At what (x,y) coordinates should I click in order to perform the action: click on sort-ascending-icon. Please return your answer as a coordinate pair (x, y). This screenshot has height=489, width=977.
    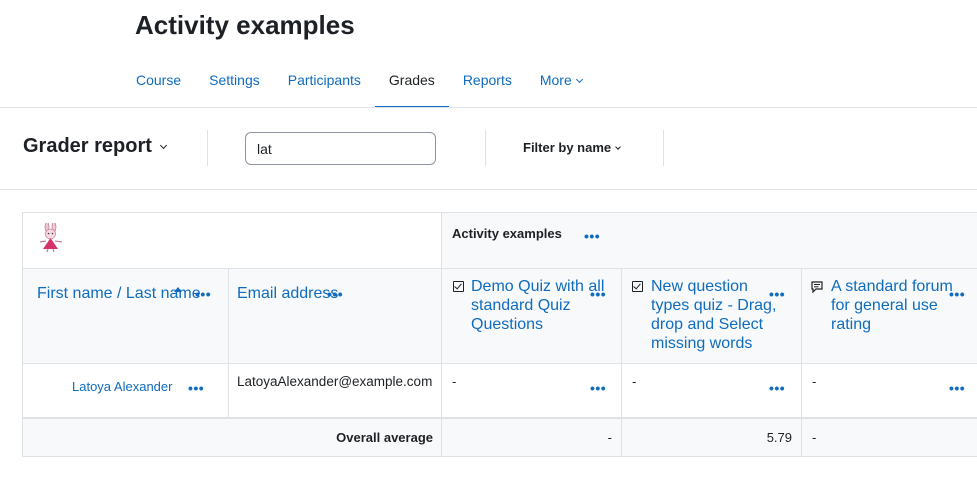
    Looking at the image, I should click on (178, 289).